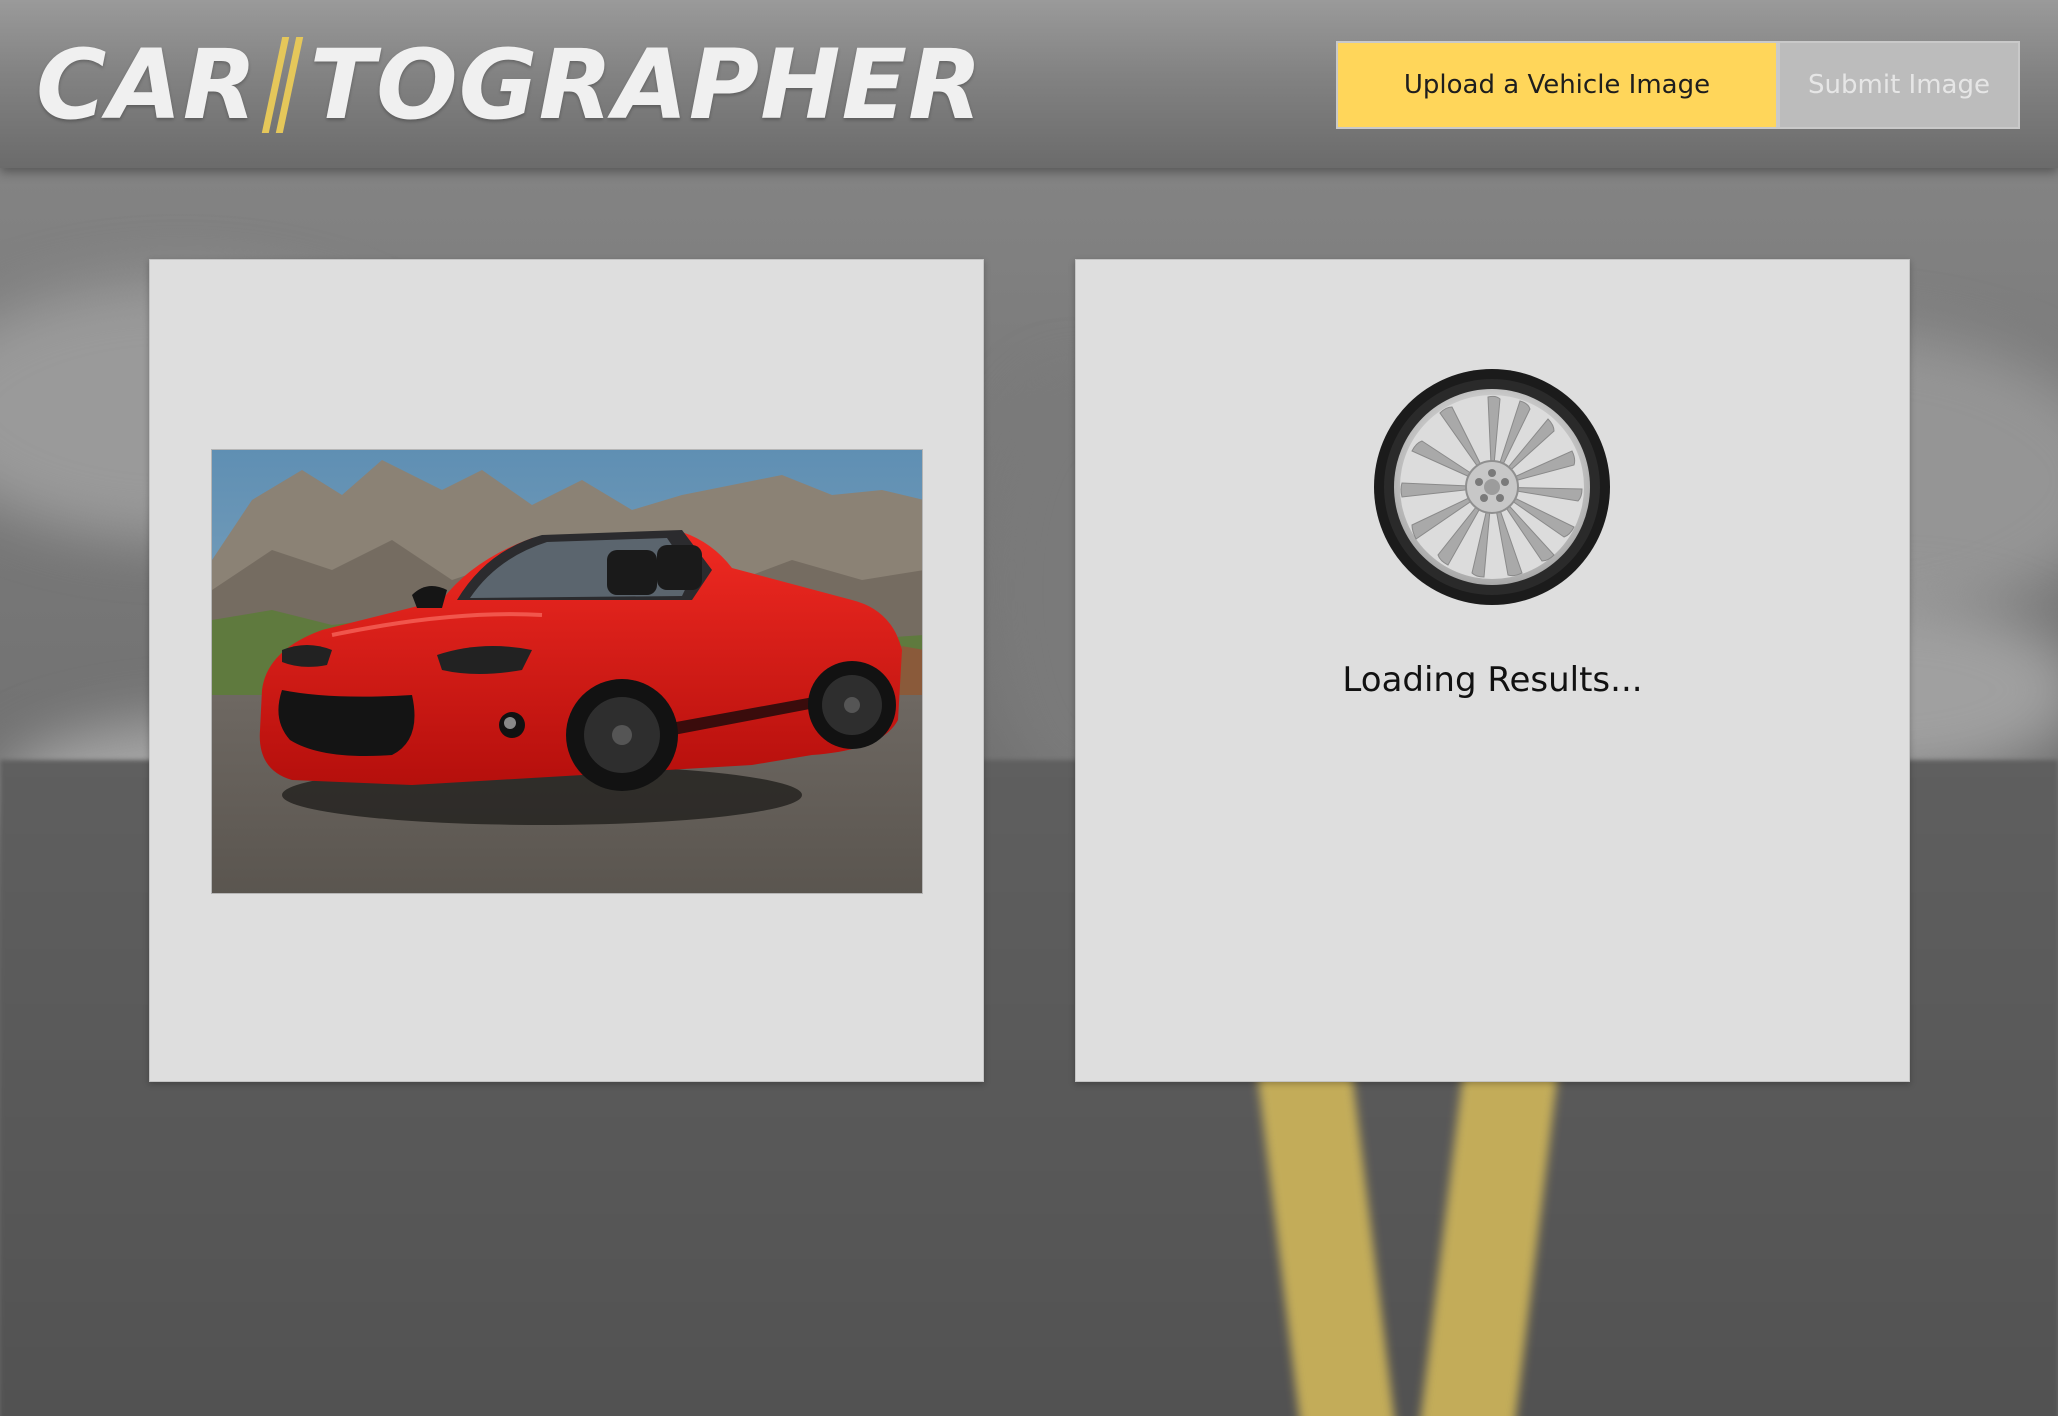 This screenshot has height=1416, width=2058. What do you see at coordinates (1899, 85) in the screenshot?
I see `submit-image-button: Submit Image` at bounding box center [1899, 85].